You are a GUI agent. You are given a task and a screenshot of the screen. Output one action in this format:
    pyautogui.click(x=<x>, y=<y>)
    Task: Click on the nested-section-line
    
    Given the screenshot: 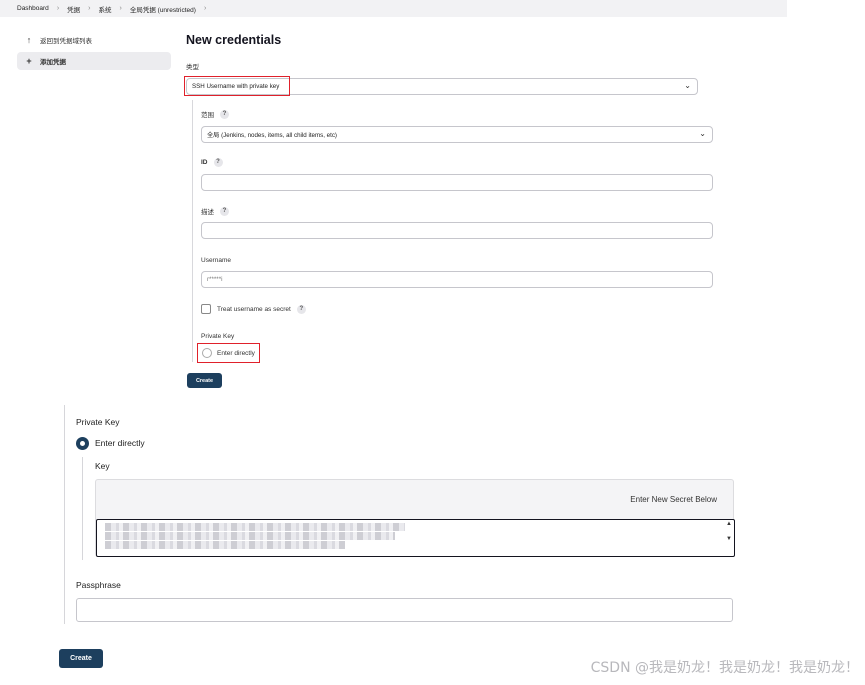 What is the action you would take?
    pyautogui.click(x=192, y=231)
    